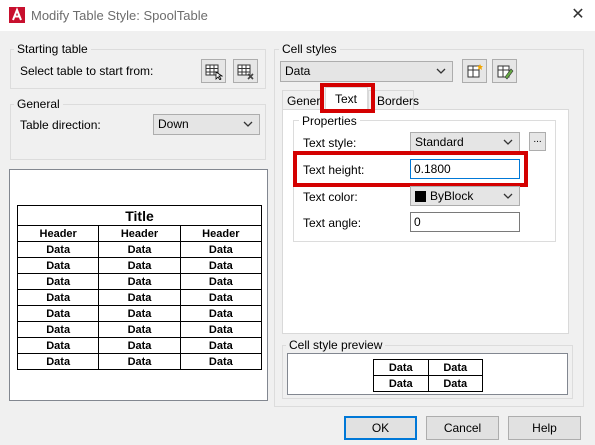 The image size is (595, 445). Describe the element at coordinates (173, 124) in the screenshot. I see `table-direction-value: Down` at that location.